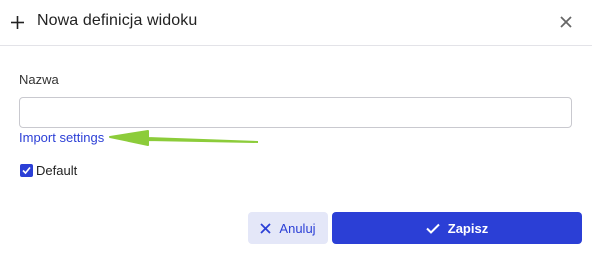  What do you see at coordinates (566, 22) in the screenshot?
I see `close-icon` at bounding box center [566, 22].